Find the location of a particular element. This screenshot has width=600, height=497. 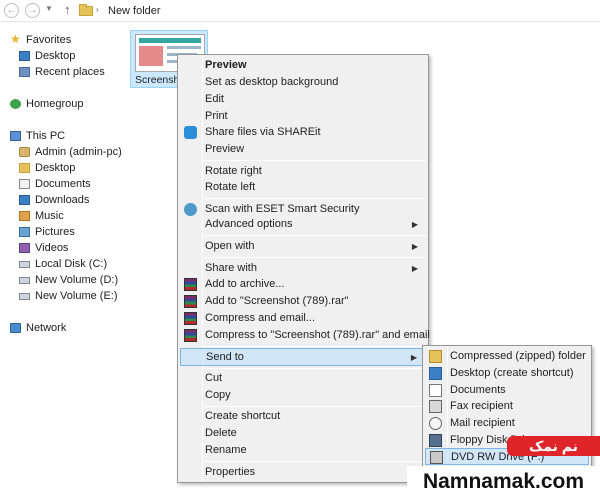

menu-item-delete: Delete is located at coordinates (303, 433).